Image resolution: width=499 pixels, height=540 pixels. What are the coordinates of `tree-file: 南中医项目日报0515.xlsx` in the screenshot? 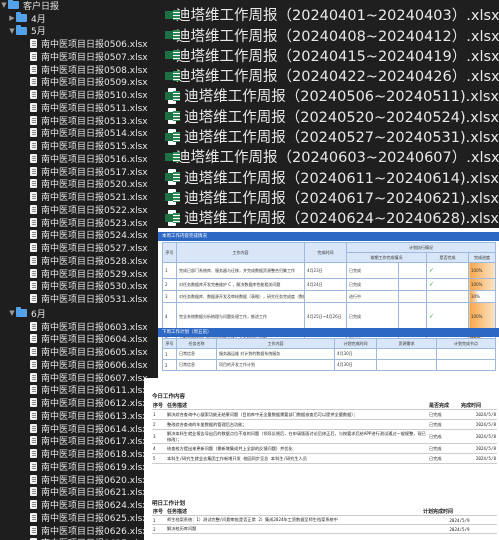 It's located at (79, 145).